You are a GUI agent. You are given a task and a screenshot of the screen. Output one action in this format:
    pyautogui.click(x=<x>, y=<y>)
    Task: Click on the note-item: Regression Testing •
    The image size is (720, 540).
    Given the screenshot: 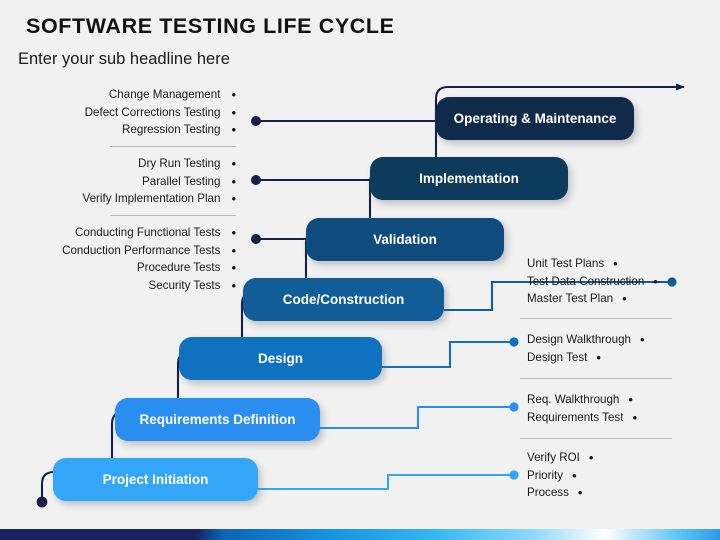 What is the action you would take?
    pyautogui.click(x=128, y=130)
    